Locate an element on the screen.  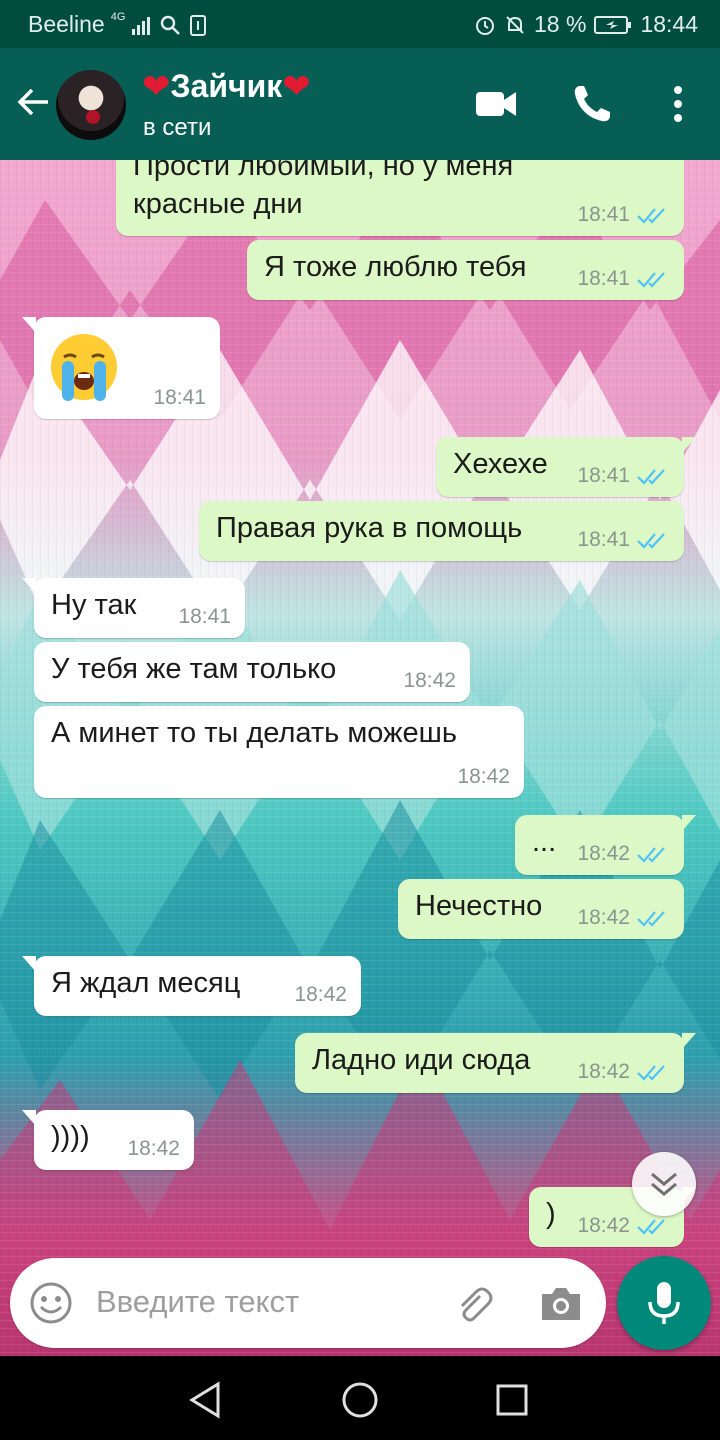
voice-message-button is located at coordinates (664, 1303).